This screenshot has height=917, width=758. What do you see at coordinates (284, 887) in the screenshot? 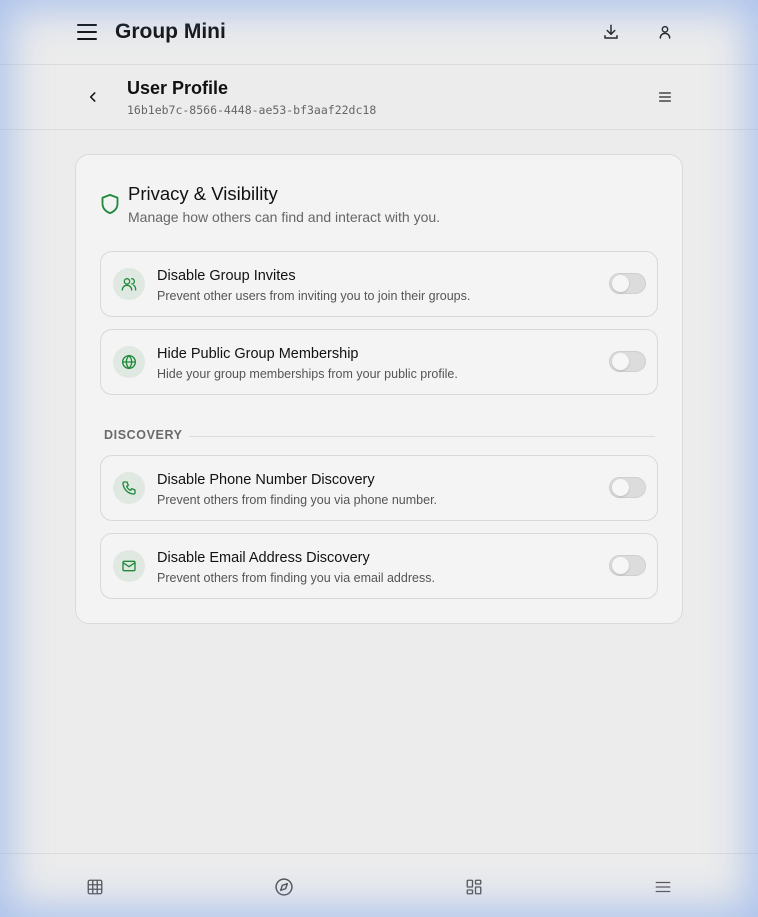
I see `compass-icon` at bounding box center [284, 887].